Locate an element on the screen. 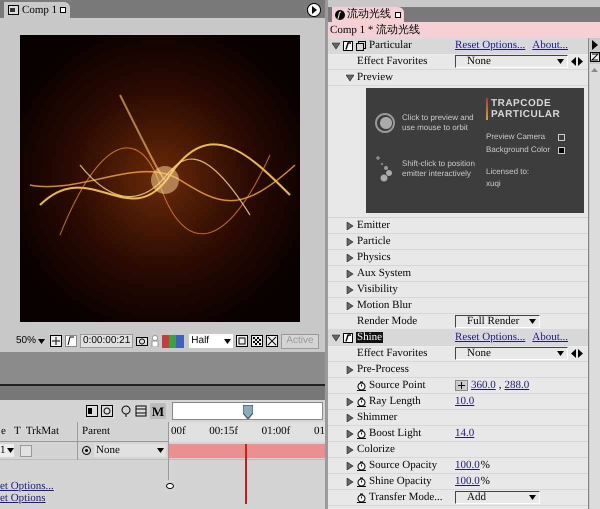 The width and height of the screenshot is (600, 509). group-label: Visibility is located at coordinates (377, 289).